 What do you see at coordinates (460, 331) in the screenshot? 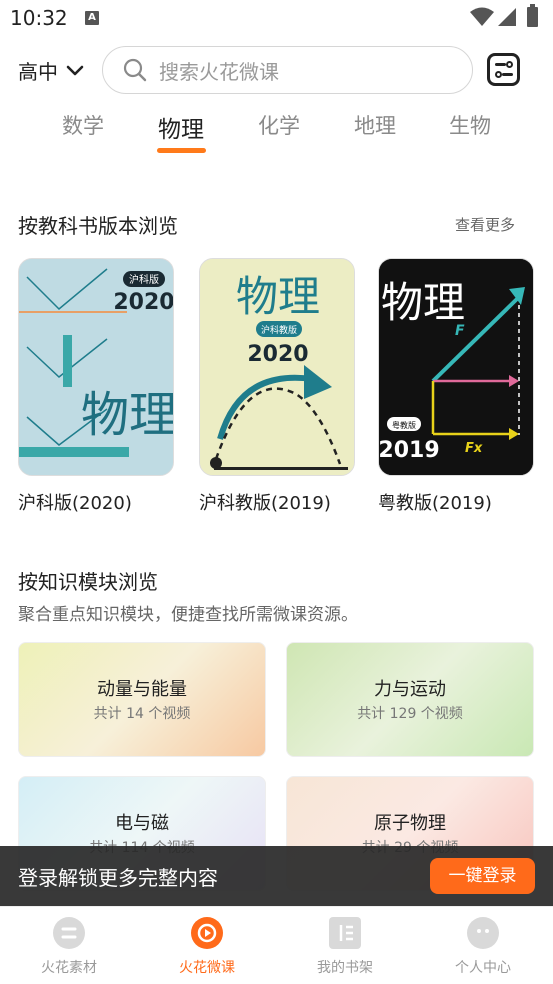
I see `force-label-f: F` at bounding box center [460, 331].